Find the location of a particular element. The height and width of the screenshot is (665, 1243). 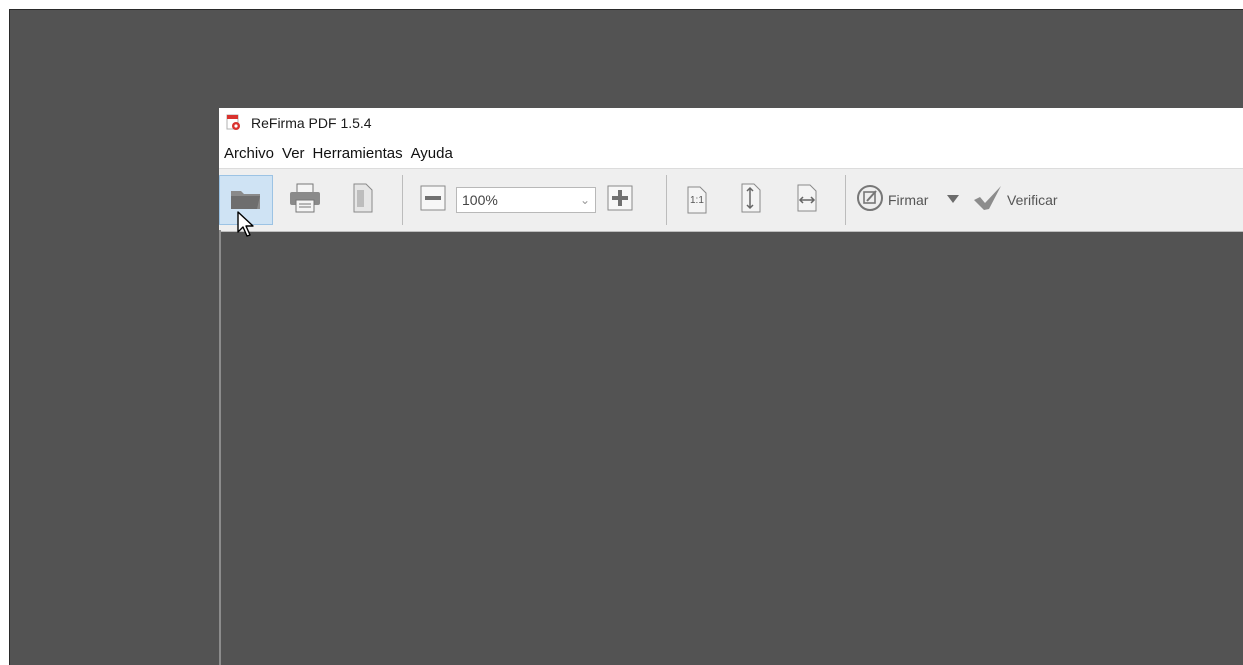

printer-icon is located at coordinates (305, 200).